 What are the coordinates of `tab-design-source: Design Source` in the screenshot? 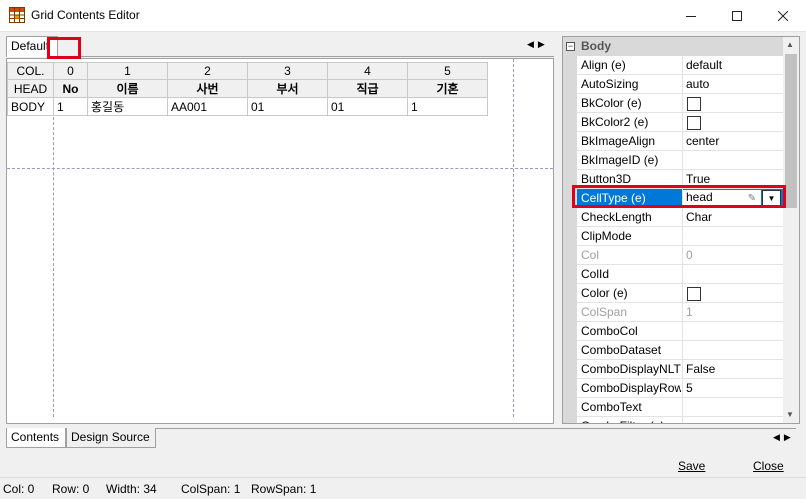 It's located at (111, 438).